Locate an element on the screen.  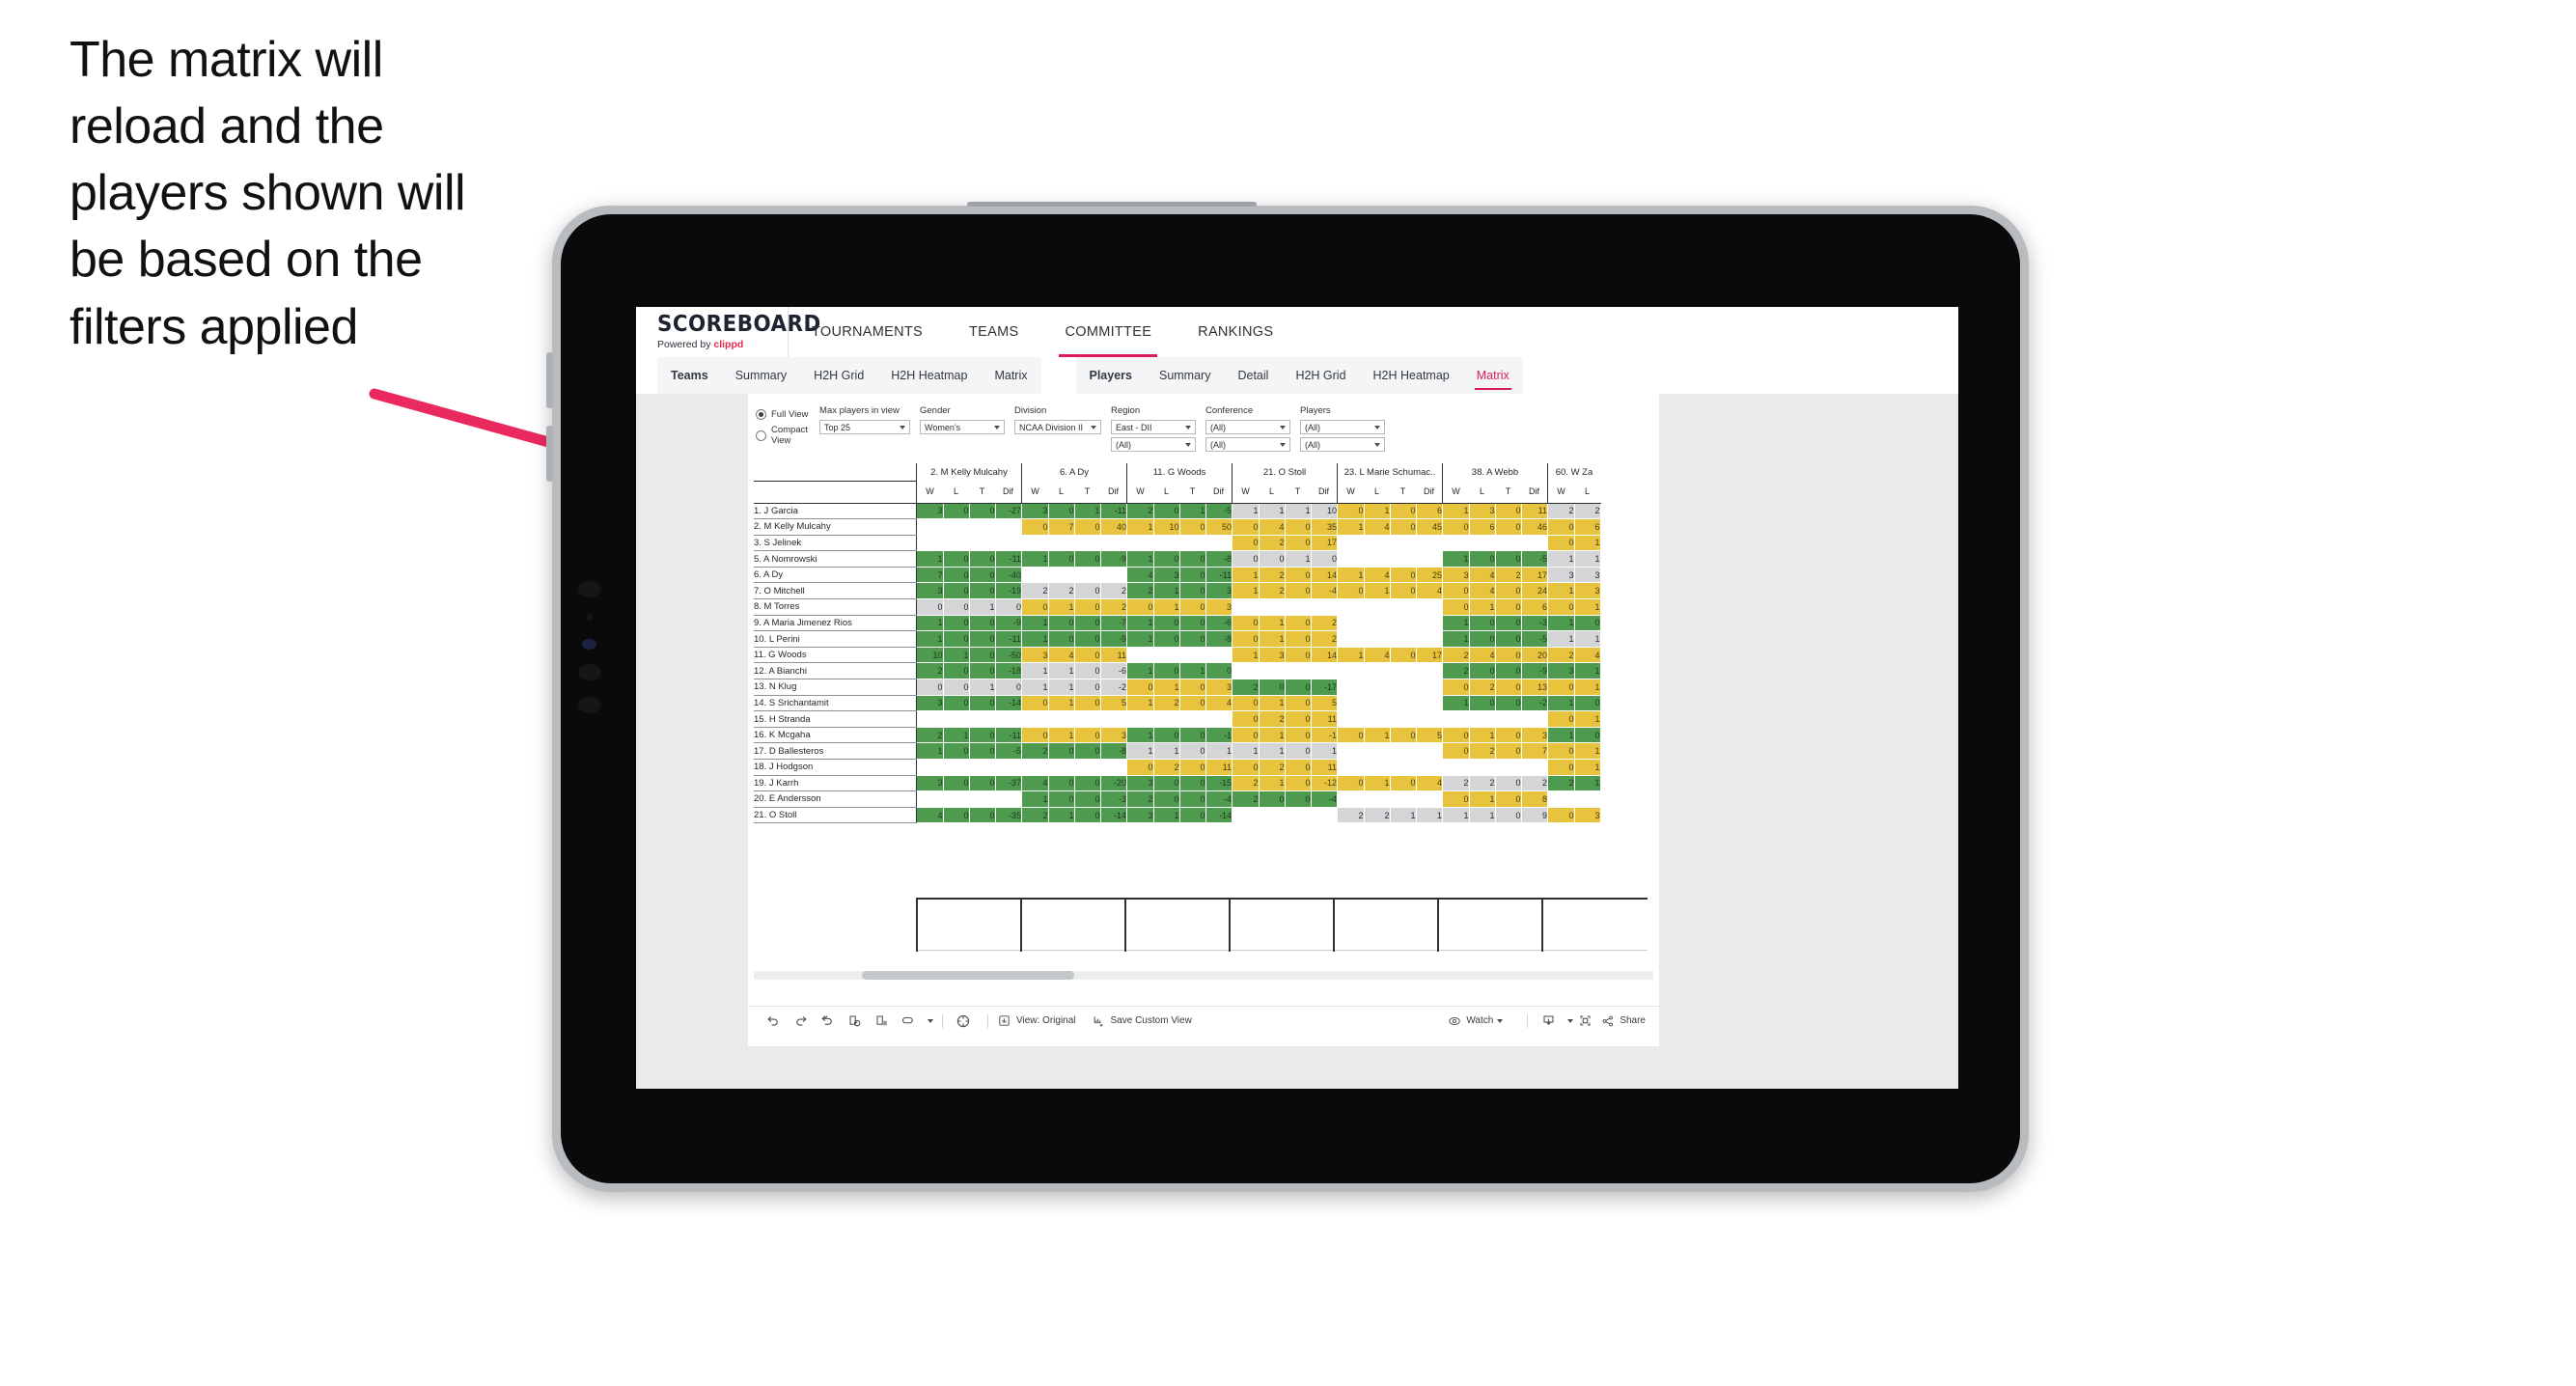
matrix-cell: 5 is located at coordinates (1429, 735).